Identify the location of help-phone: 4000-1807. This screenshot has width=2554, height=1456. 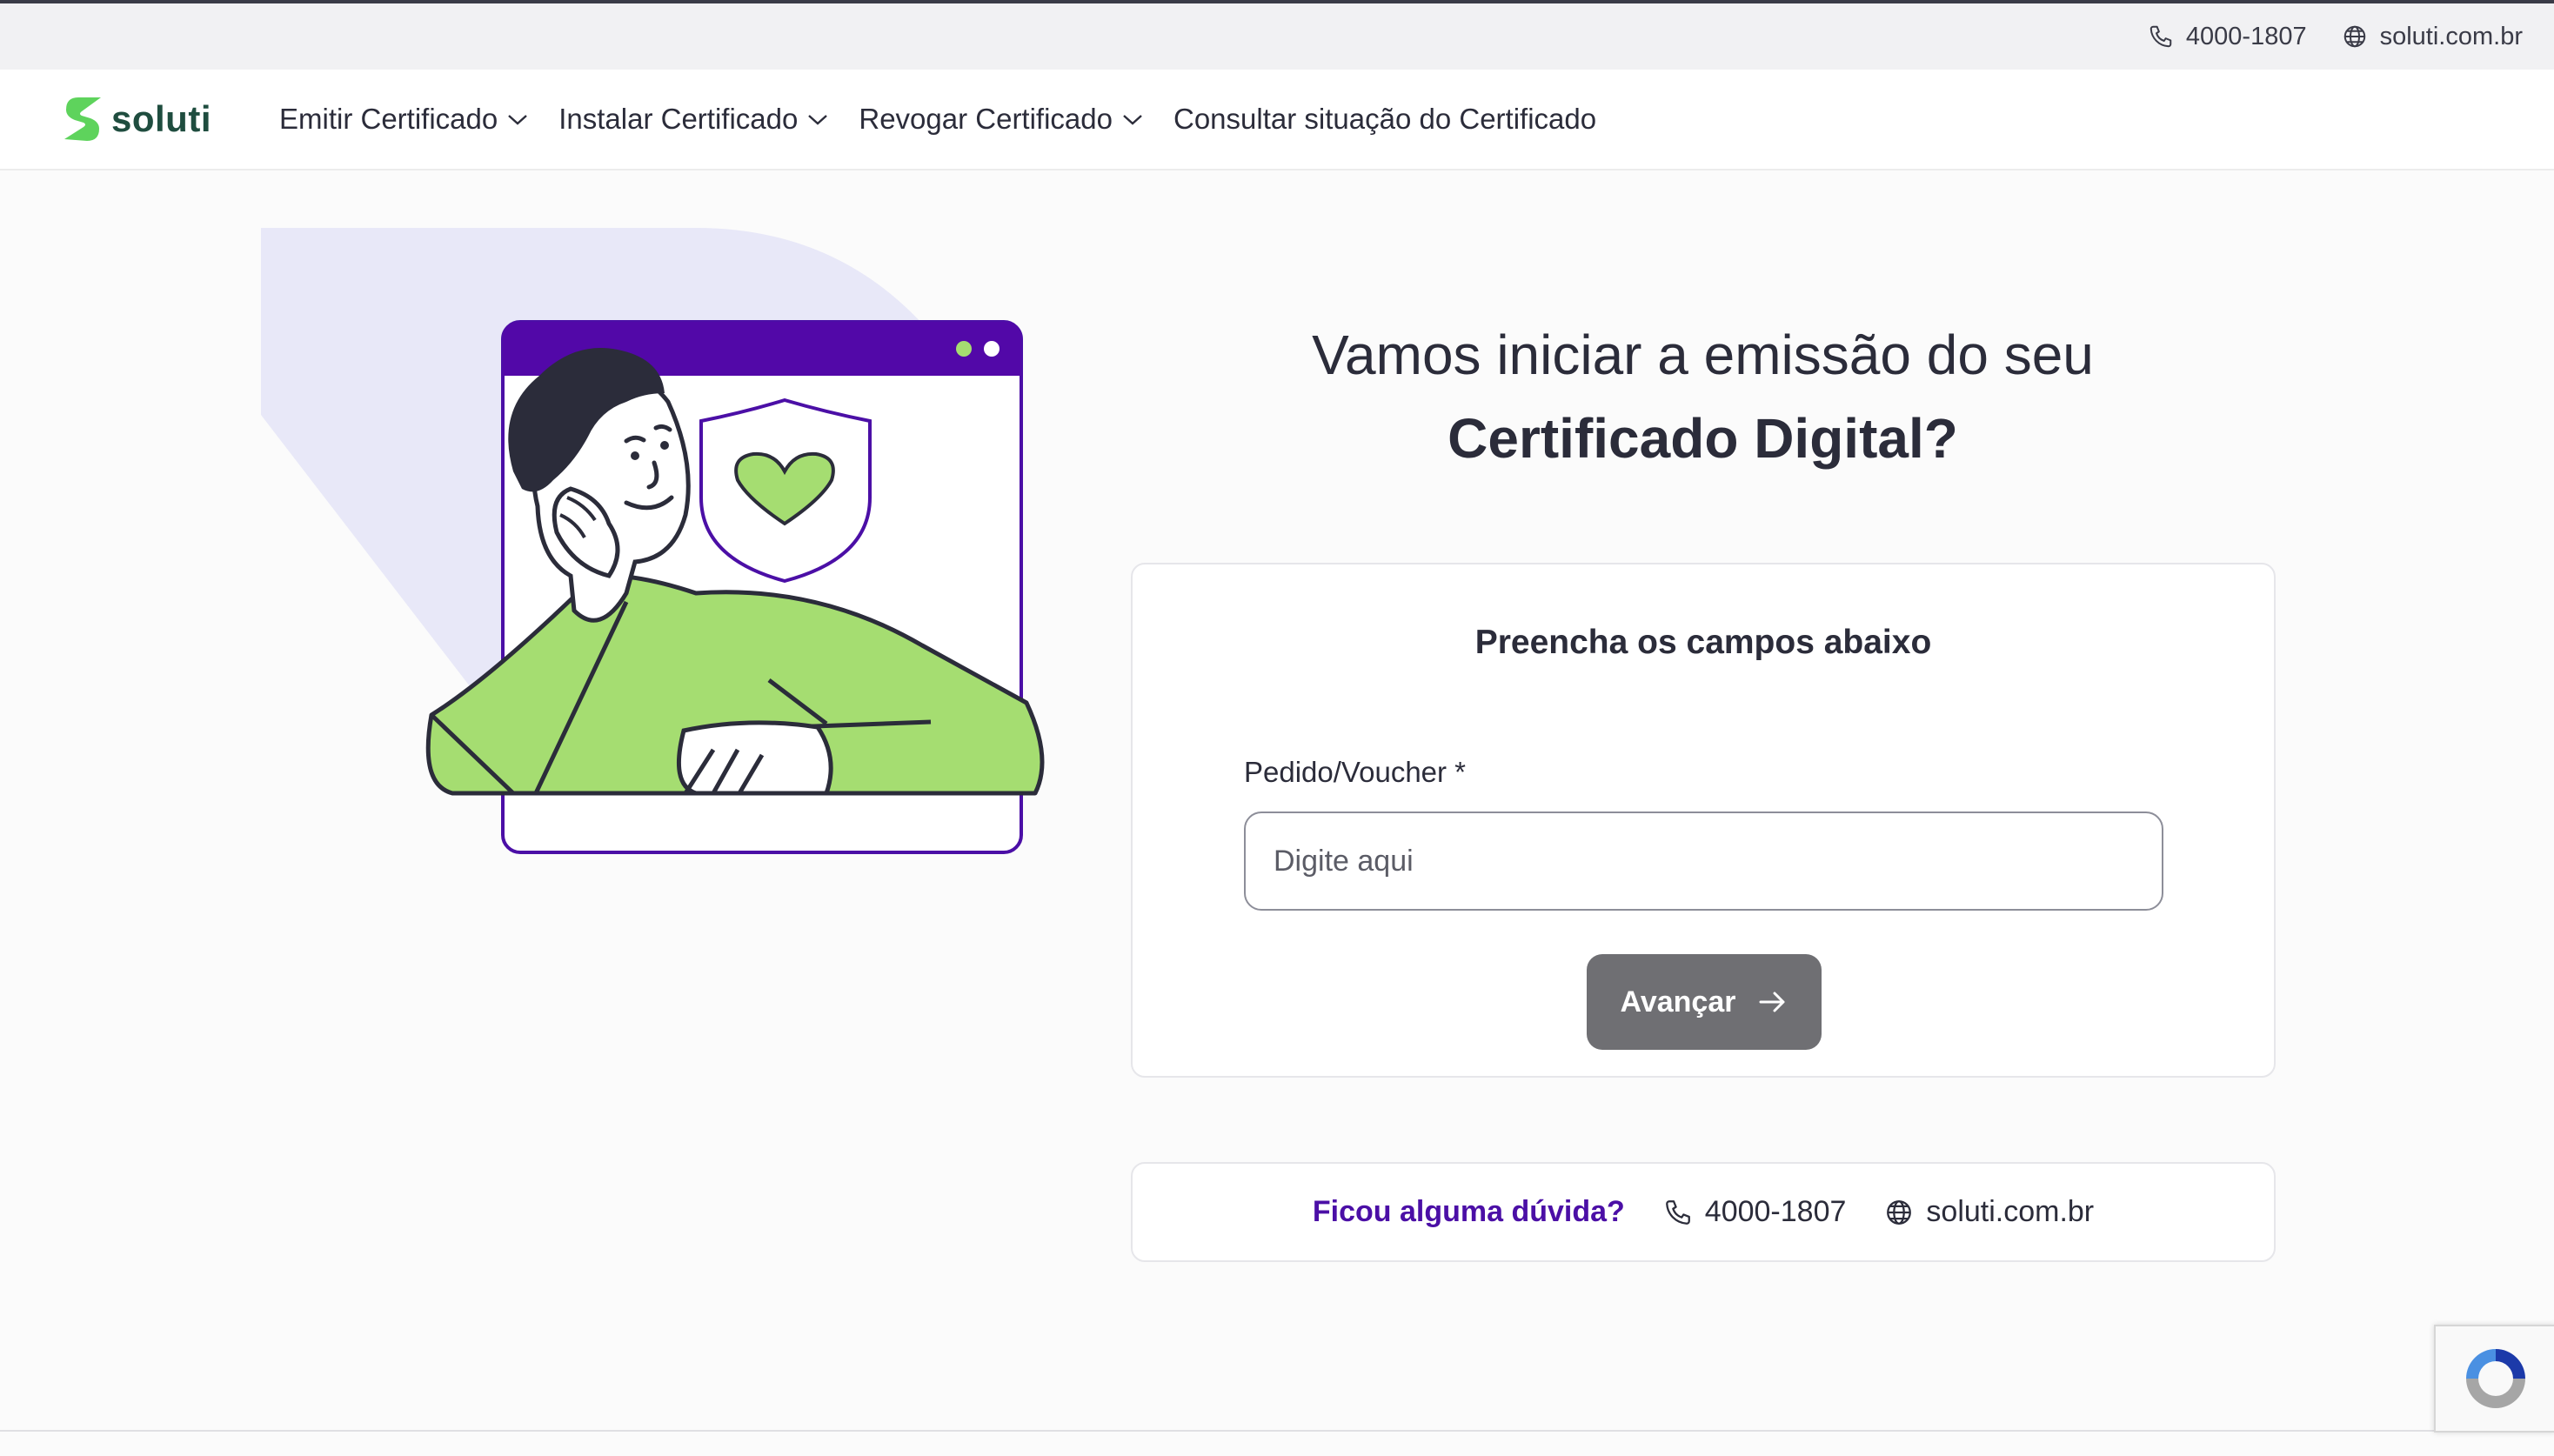
(1755, 1212).